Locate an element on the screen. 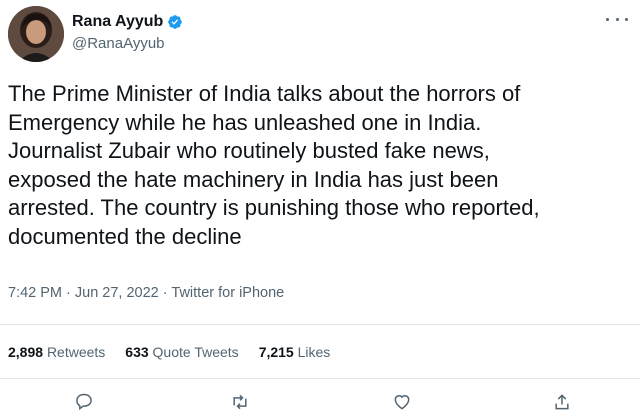 Image resolution: width=640 pixels, height=417 pixels. author-names: Rana Ayyub @RanaAyyub is located at coordinates (127, 32).